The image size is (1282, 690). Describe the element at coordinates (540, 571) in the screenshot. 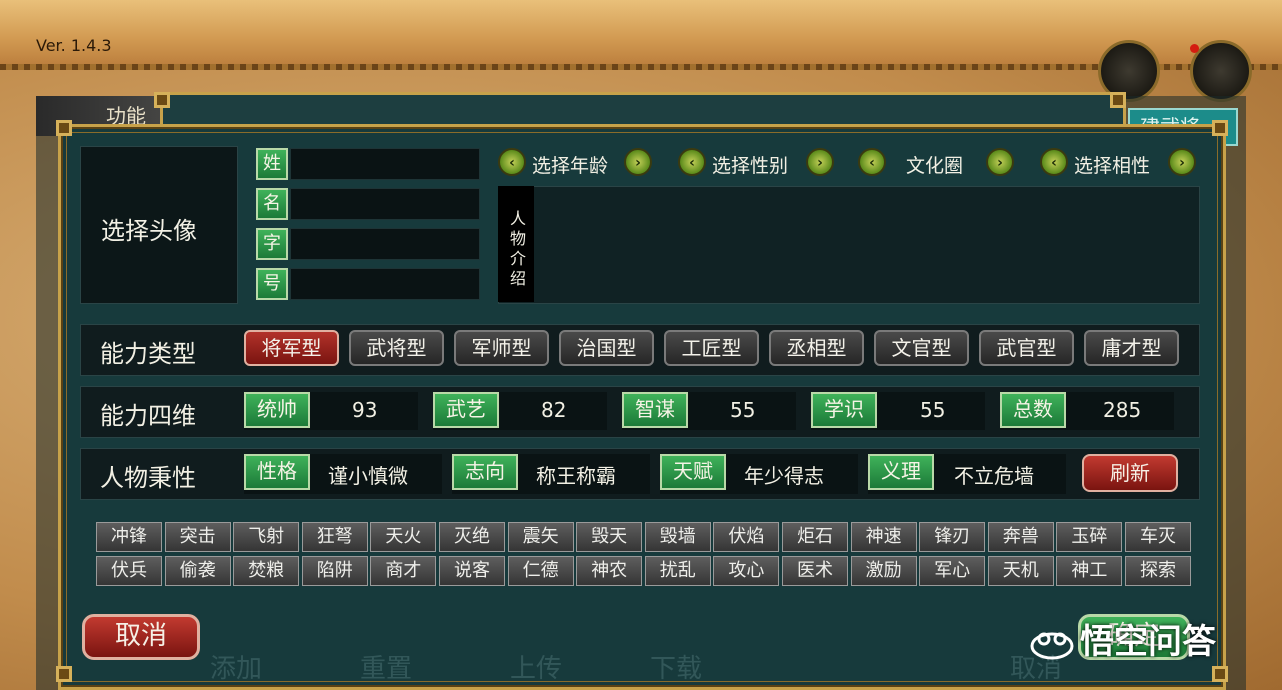

I see `skill-button: 仁德` at that location.